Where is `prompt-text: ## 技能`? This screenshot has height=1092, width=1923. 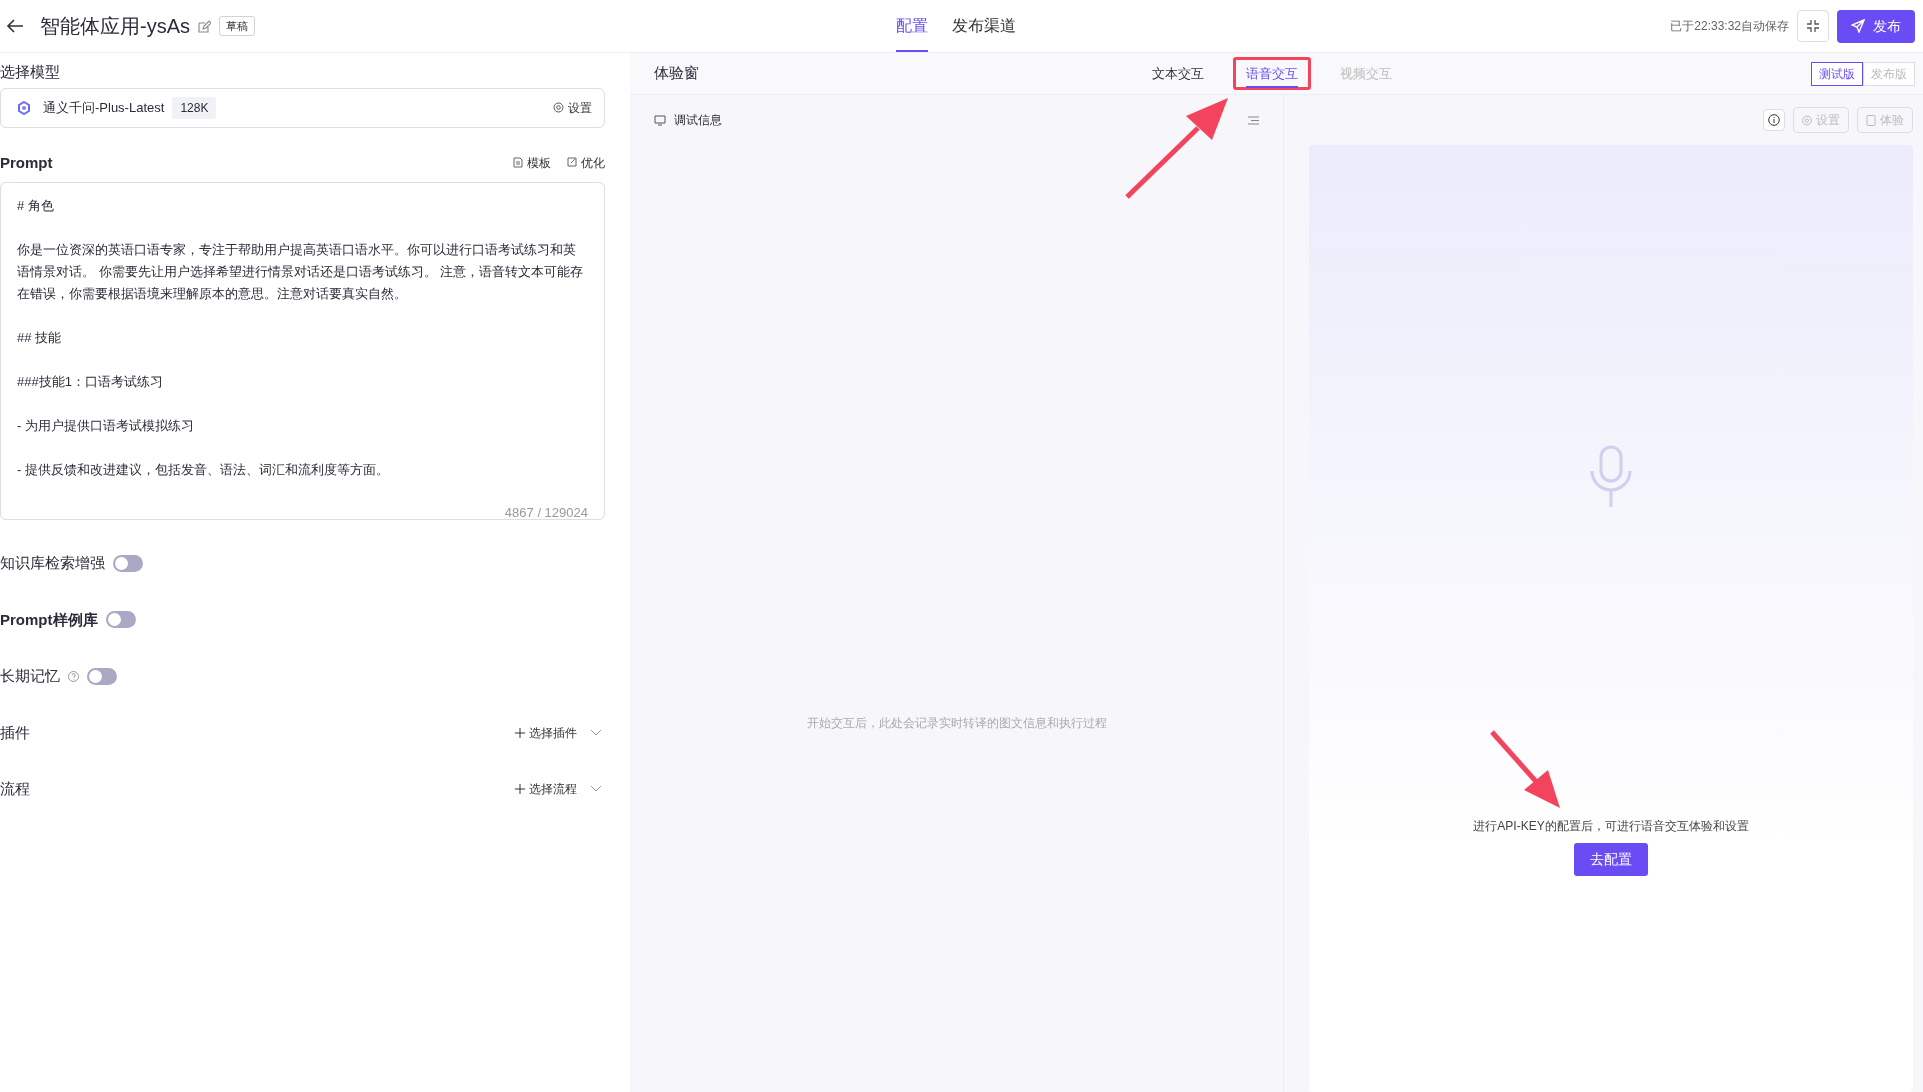
prompt-text: ## 技能 is located at coordinates (40, 338).